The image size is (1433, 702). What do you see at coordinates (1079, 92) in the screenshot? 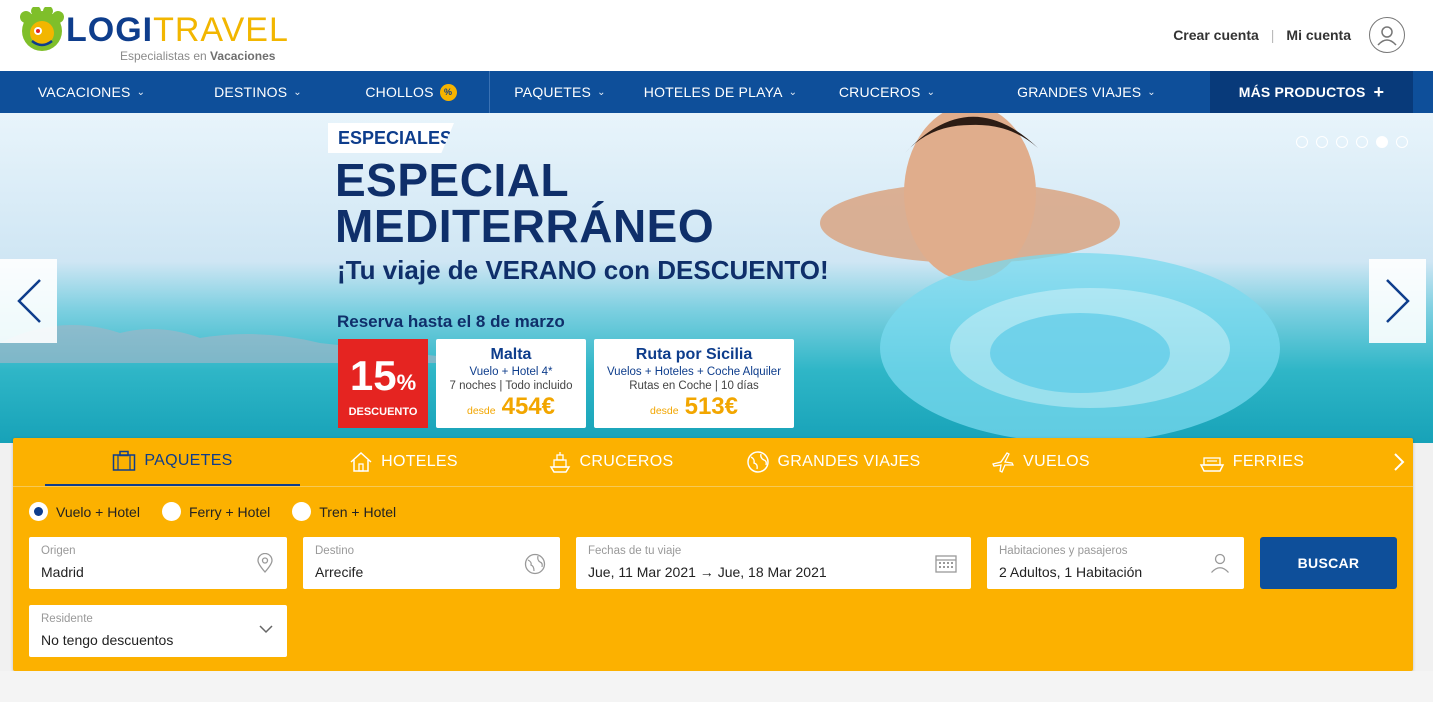
I see `nav-label: GRANDES VIAJES` at bounding box center [1079, 92].